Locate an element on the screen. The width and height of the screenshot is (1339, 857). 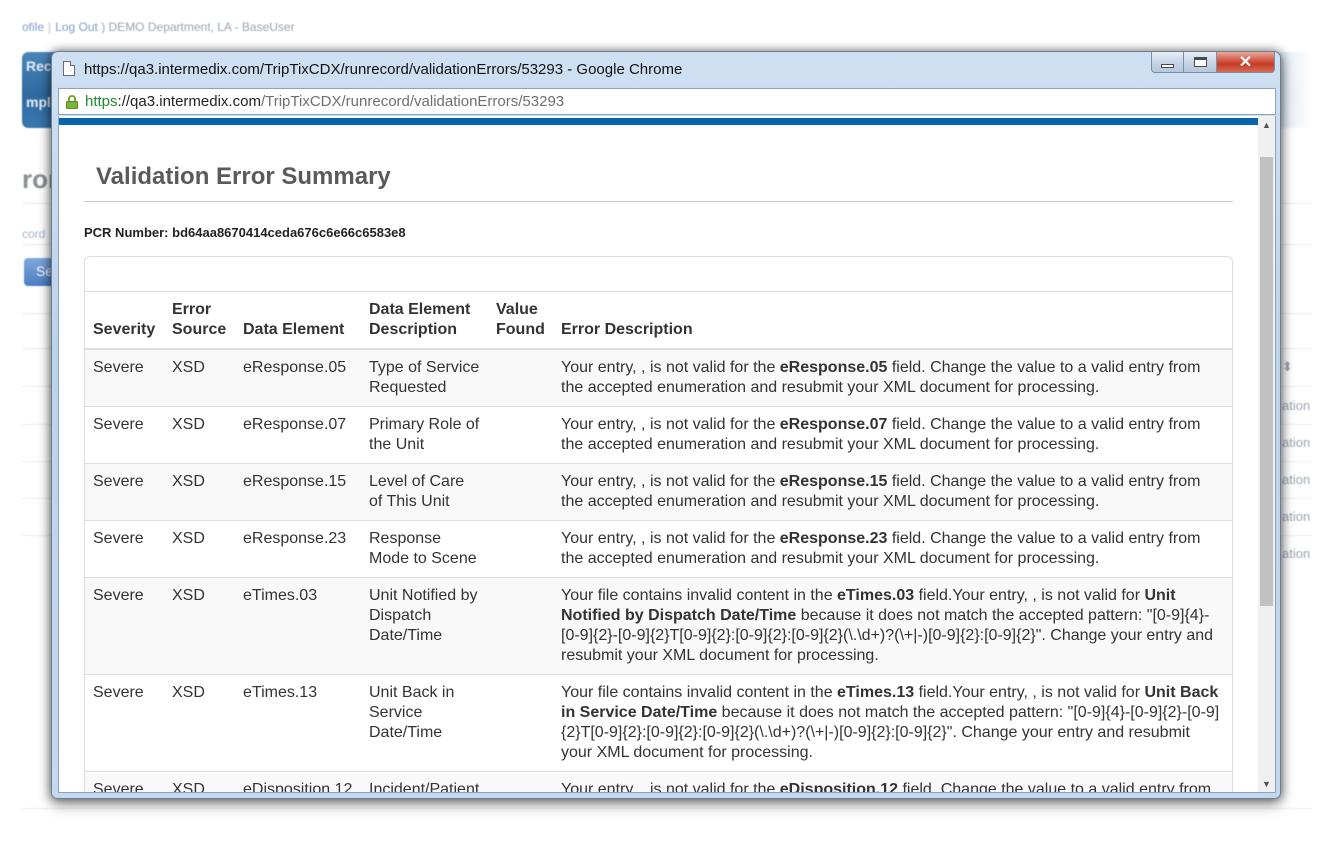
window-controls: ✕ is located at coordinates (1213, 63).